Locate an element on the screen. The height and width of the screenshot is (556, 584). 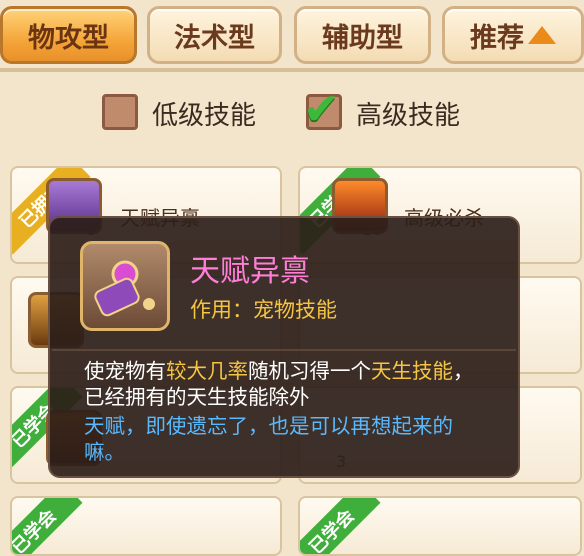
desc-highlight: 天生技能 is located at coordinates (412, 371).